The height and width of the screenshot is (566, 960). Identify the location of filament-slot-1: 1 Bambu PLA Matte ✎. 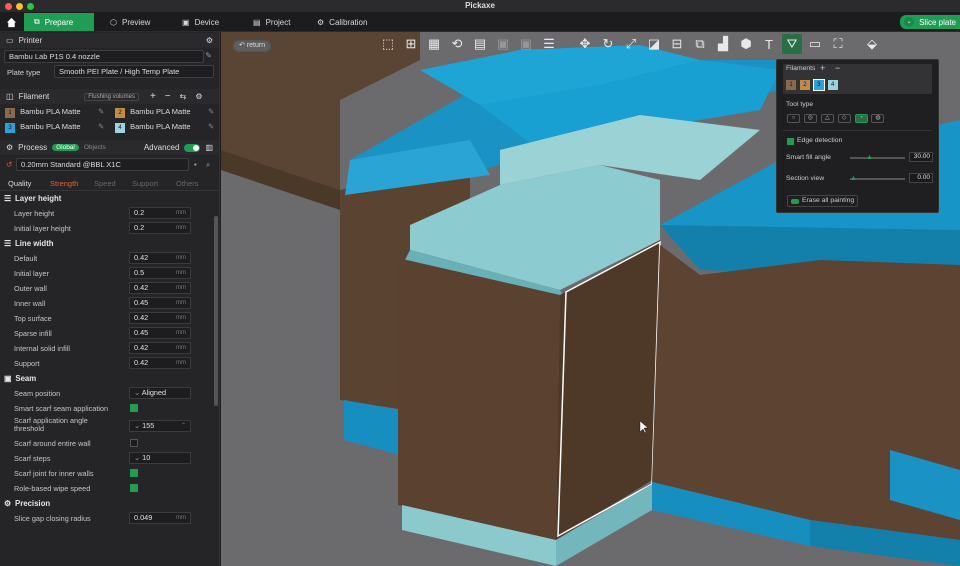
(54, 112).